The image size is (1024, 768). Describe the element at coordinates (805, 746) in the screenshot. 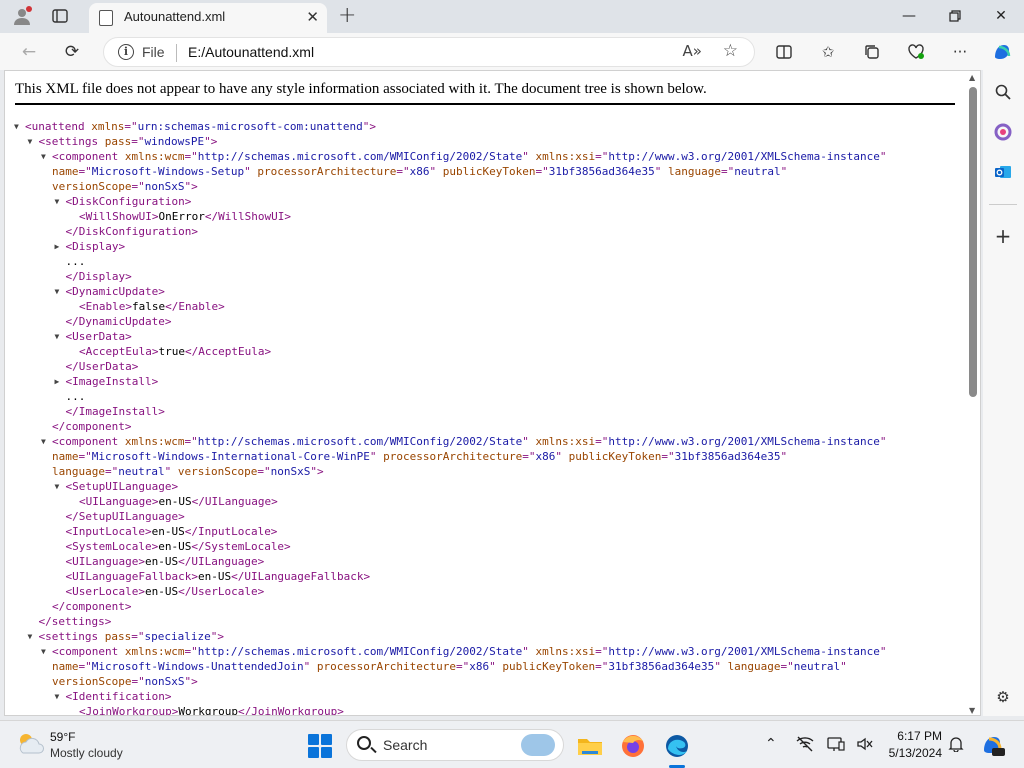

I see `network-icon` at that location.